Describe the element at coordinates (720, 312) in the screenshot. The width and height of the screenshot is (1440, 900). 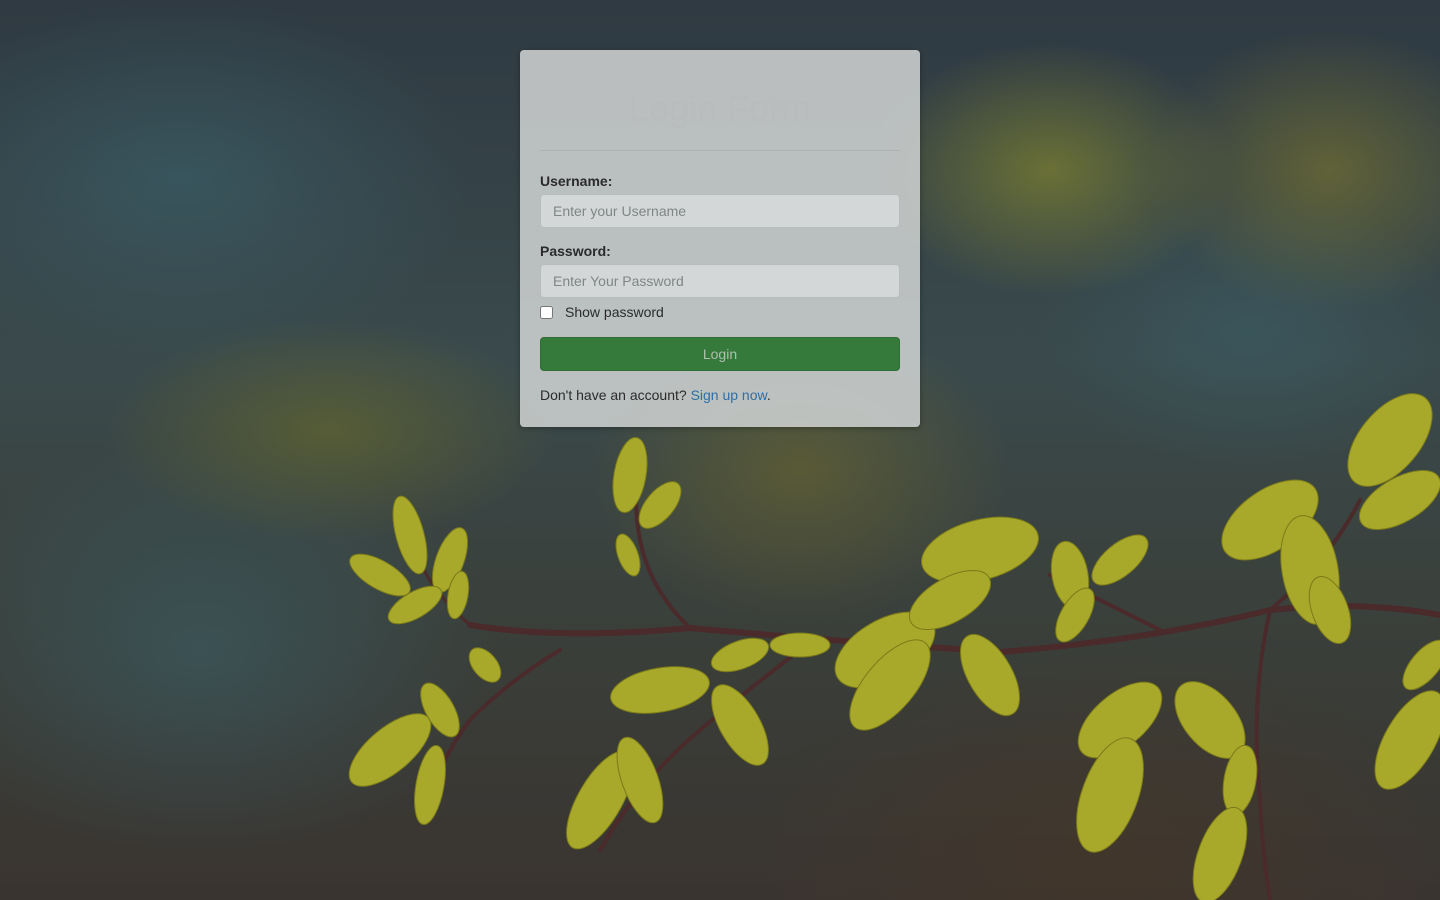
I see `show-password-row: Show password` at that location.